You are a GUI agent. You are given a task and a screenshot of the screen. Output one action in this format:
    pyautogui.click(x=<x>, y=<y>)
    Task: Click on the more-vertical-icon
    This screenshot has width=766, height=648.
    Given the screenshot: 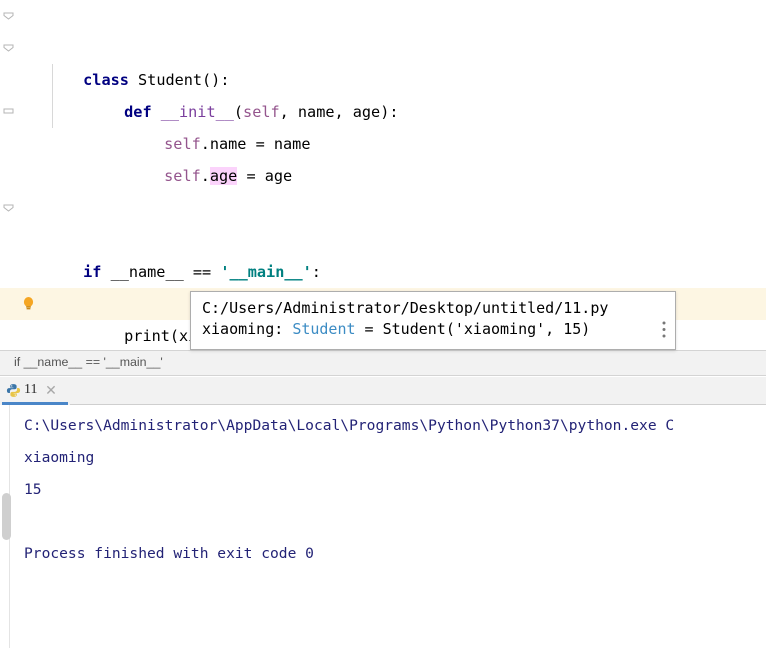 What is the action you would take?
    pyautogui.click(x=664, y=329)
    